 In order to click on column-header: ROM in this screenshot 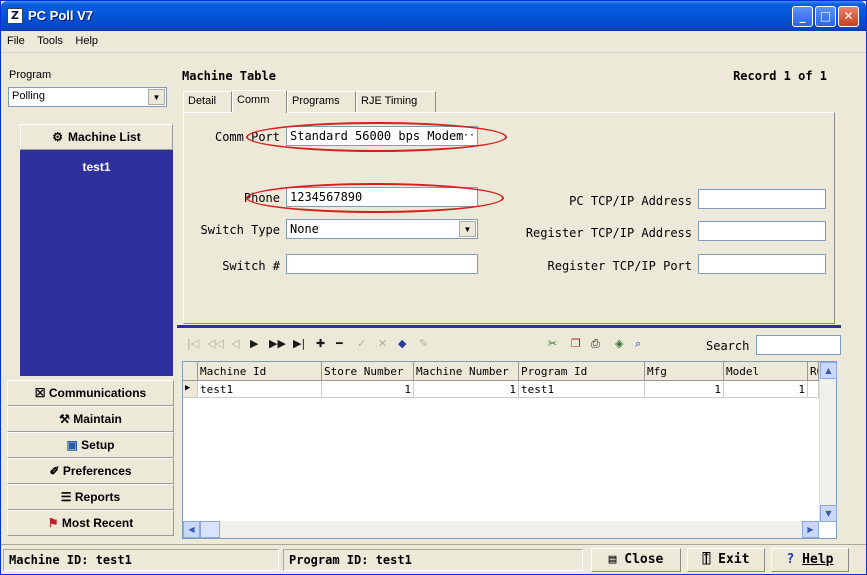, I will do `click(813, 371)`.